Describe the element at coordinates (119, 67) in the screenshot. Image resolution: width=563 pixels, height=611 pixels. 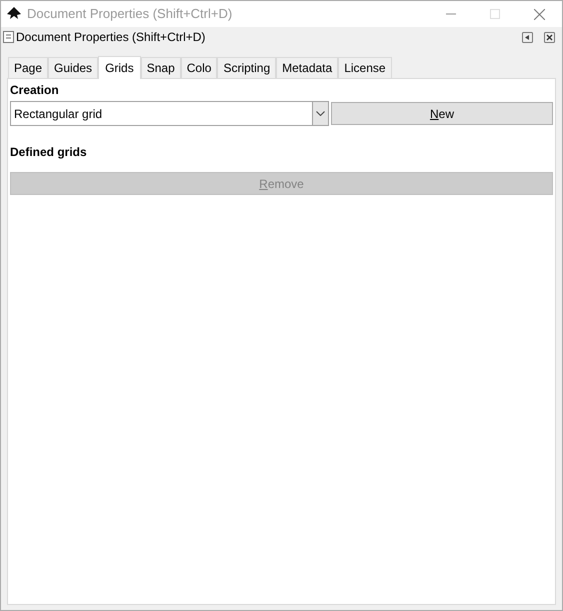
I see `tab: Grids` at that location.